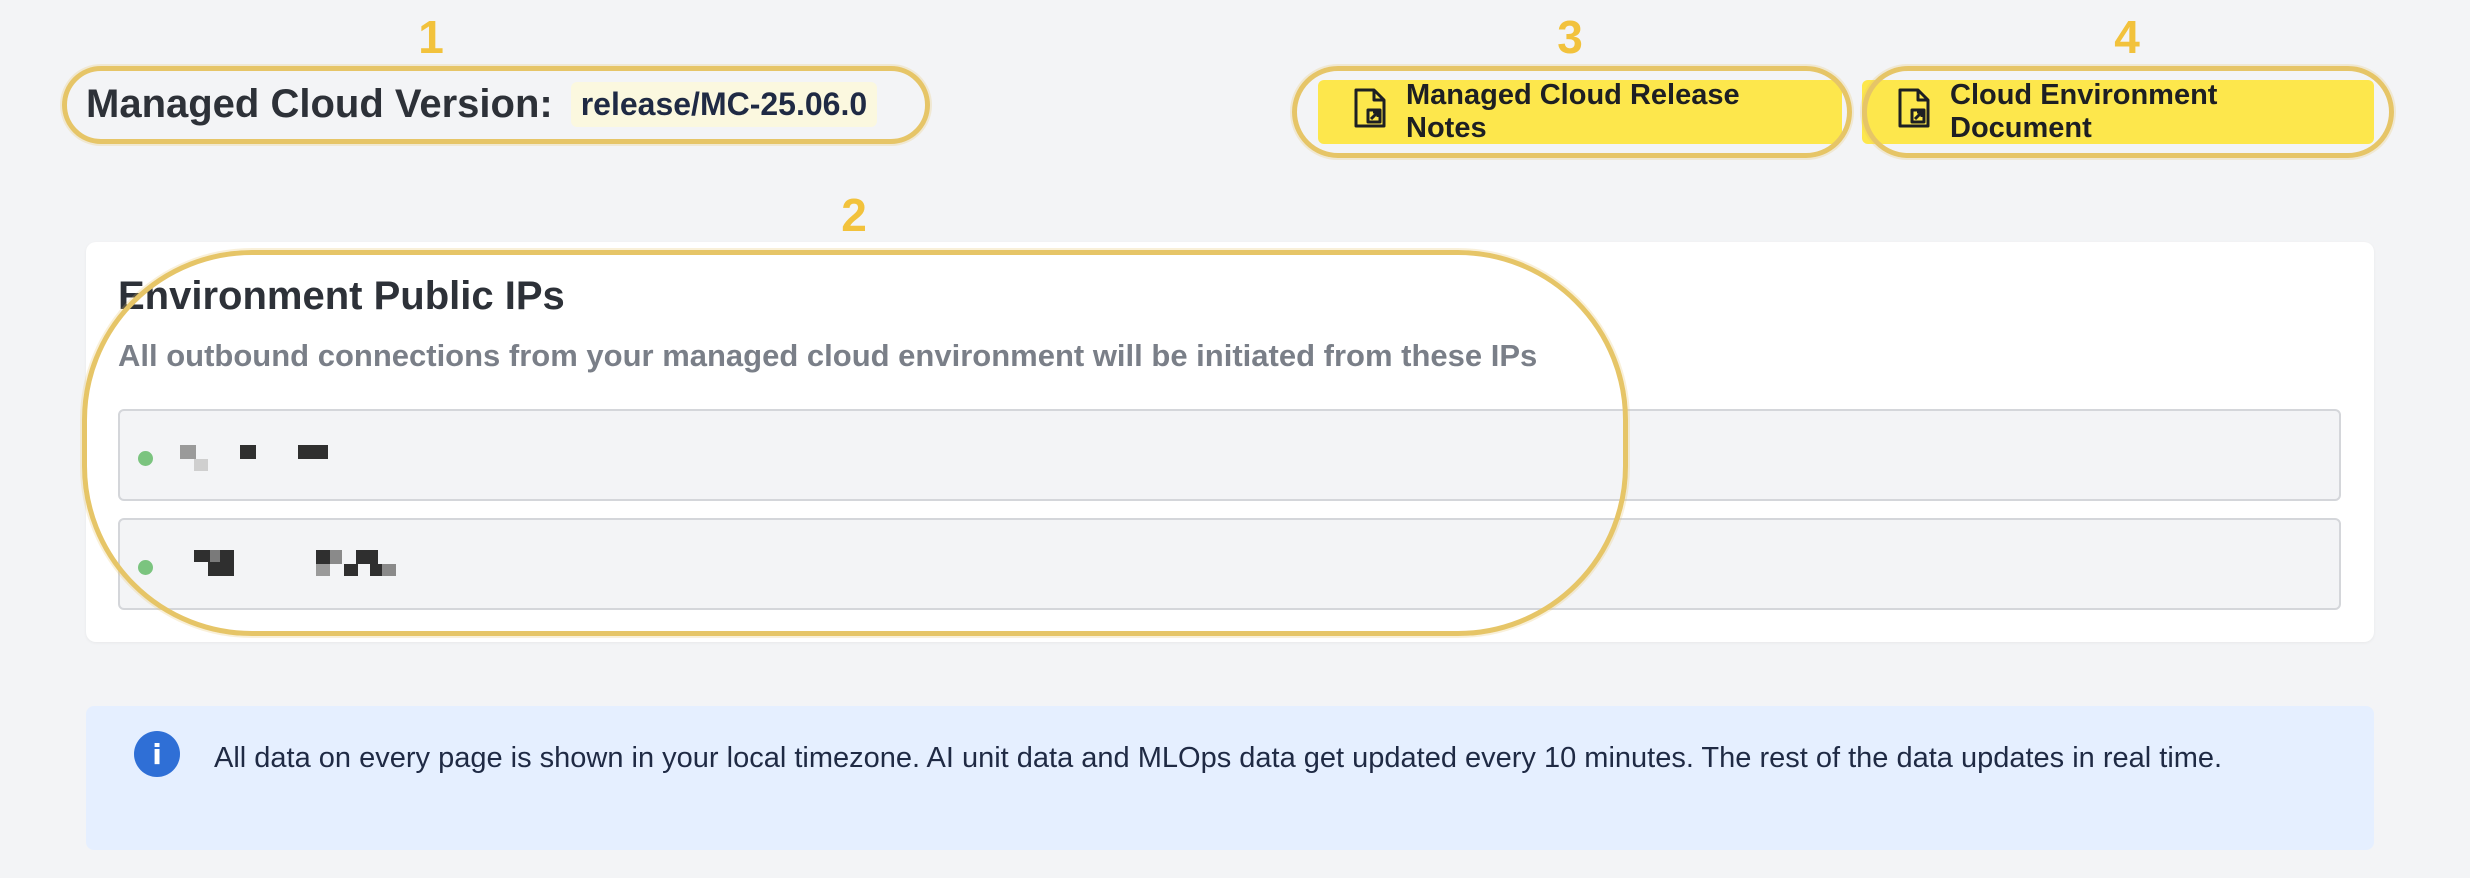 This screenshot has height=878, width=2470. What do you see at coordinates (724, 104) in the screenshot?
I see `version-value: release/MC-25.06.0` at bounding box center [724, 104].